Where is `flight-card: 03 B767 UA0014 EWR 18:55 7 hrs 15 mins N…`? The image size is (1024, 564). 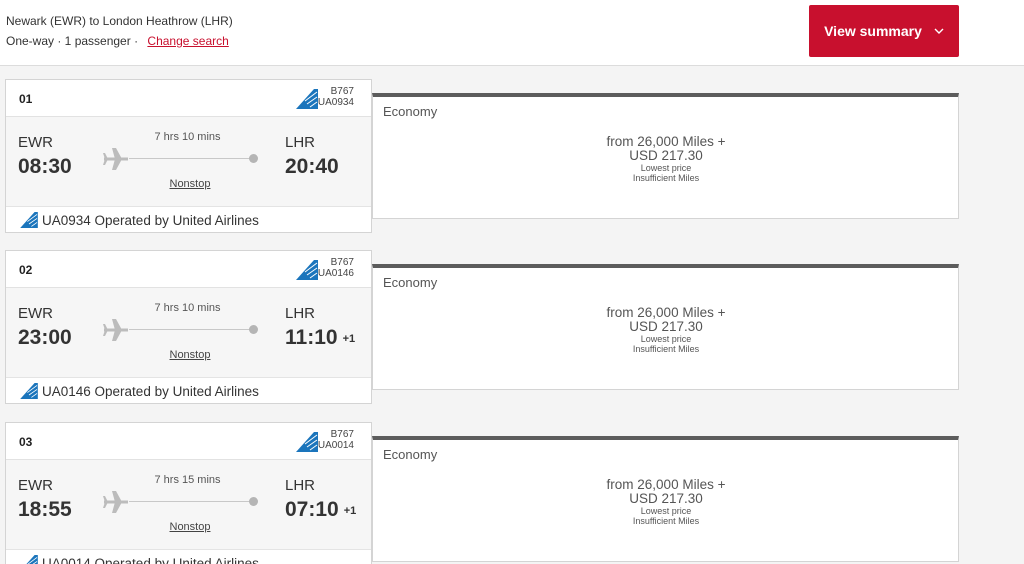 flight-card: 03 B767 UA0014 EWR 18:55 7 hrs 15 mins N… is located at coordinates (188, 493).